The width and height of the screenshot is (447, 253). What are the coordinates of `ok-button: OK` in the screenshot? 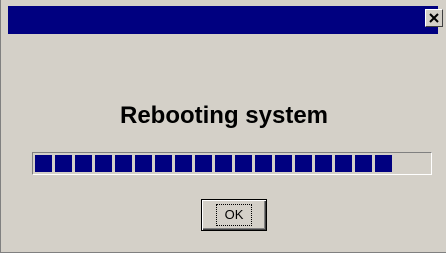 It's located at (234, 215).